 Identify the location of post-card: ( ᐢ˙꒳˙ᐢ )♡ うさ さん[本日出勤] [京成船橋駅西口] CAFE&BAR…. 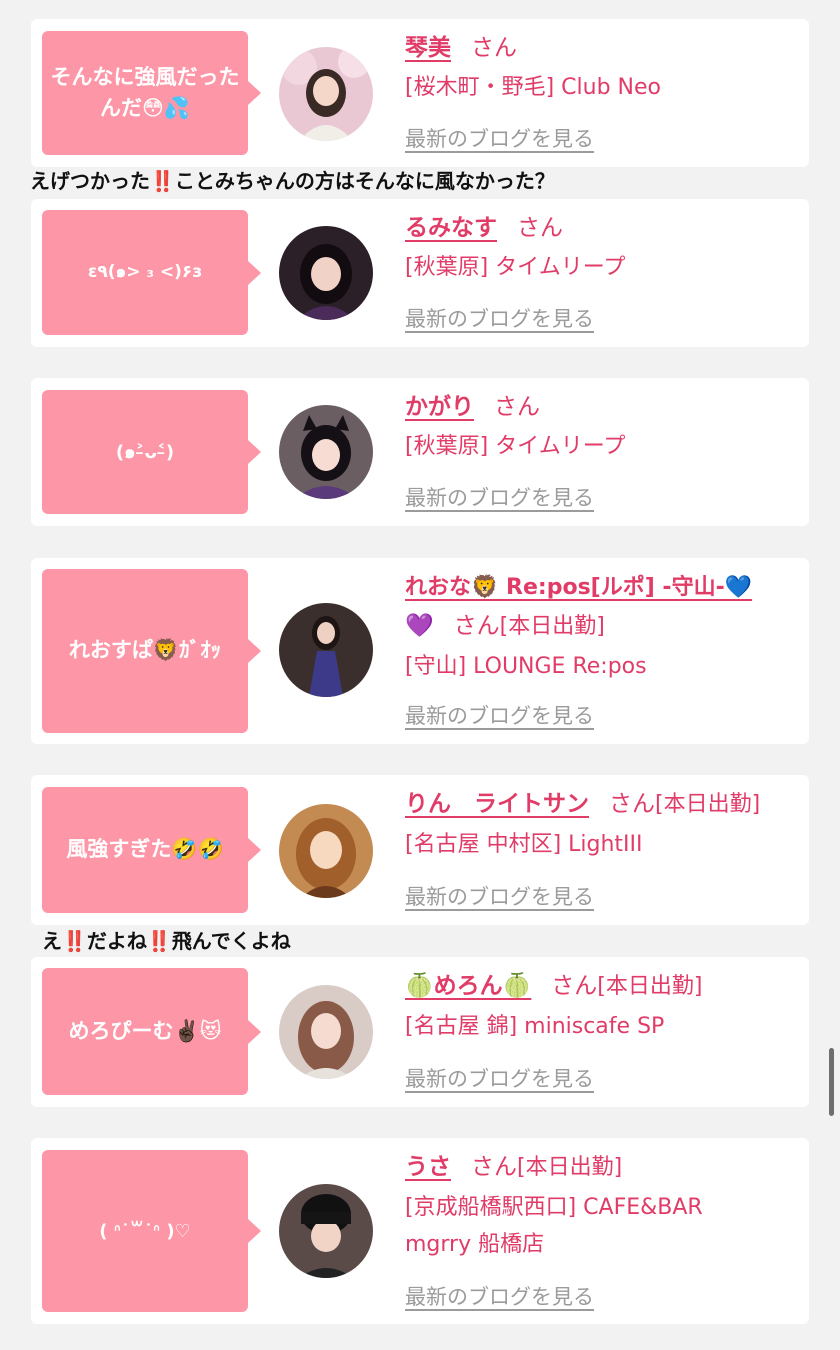
(420, 1231).